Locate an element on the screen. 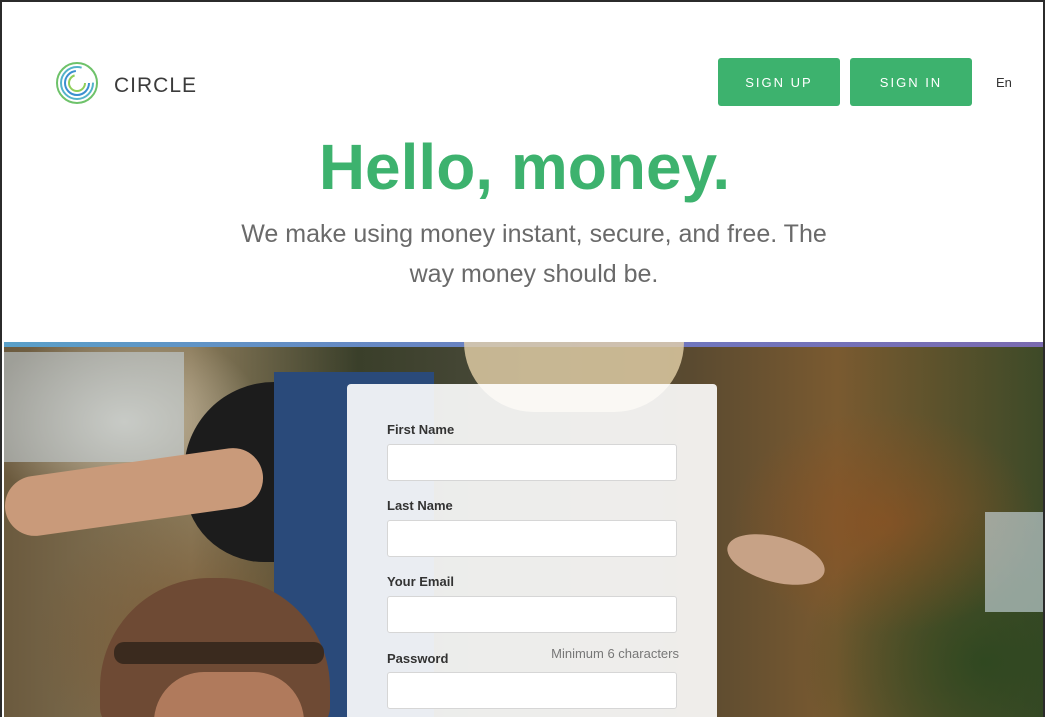  brand-name: CIRCLE is located at coordinates (156, 85).